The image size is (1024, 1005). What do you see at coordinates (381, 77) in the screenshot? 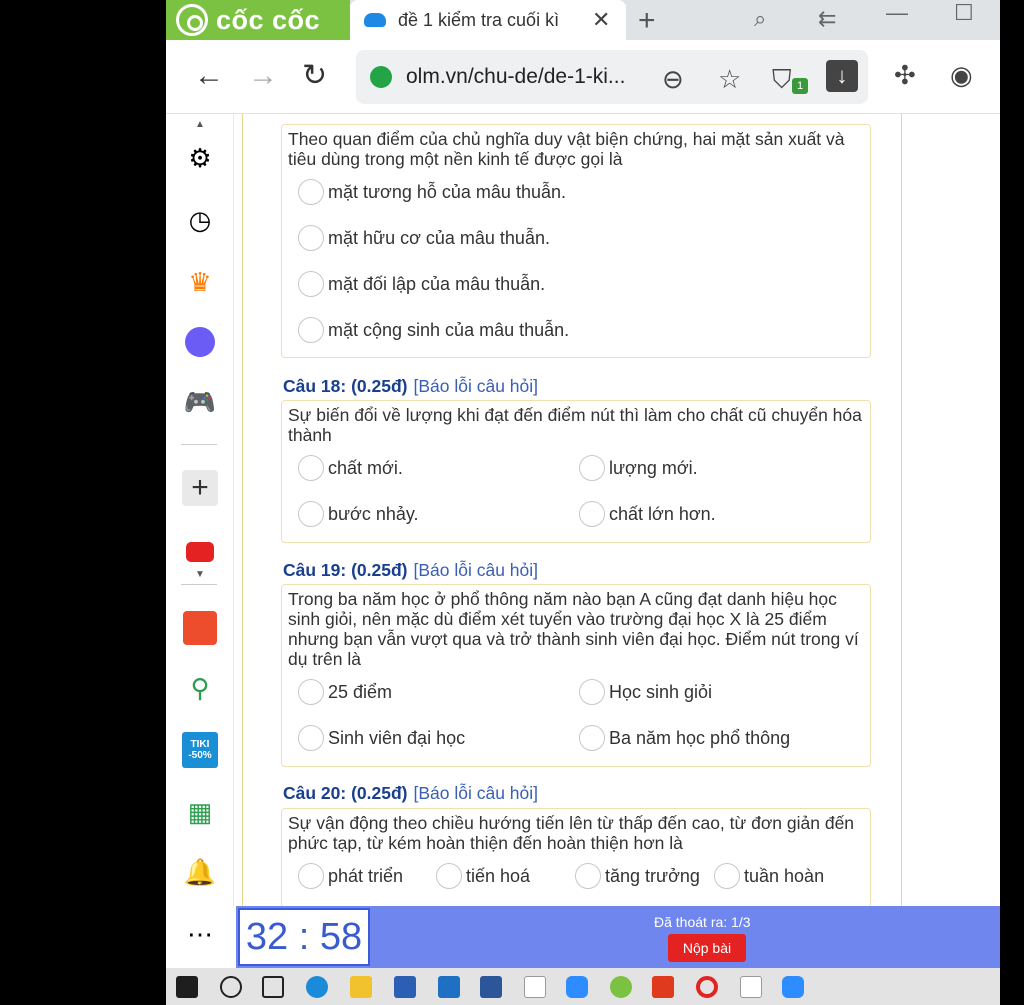
I see `secure-lock-icon` at bounding box center [381, 77].